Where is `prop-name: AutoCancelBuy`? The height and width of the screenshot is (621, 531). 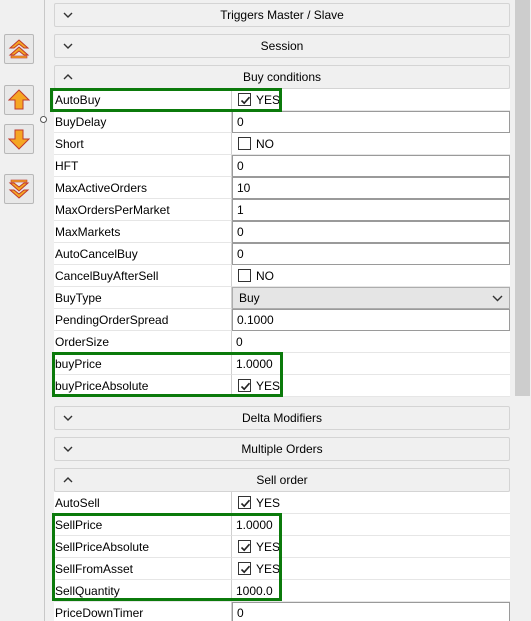 prop-name: AutoCancelBuy is located at coordinates (143, 254).